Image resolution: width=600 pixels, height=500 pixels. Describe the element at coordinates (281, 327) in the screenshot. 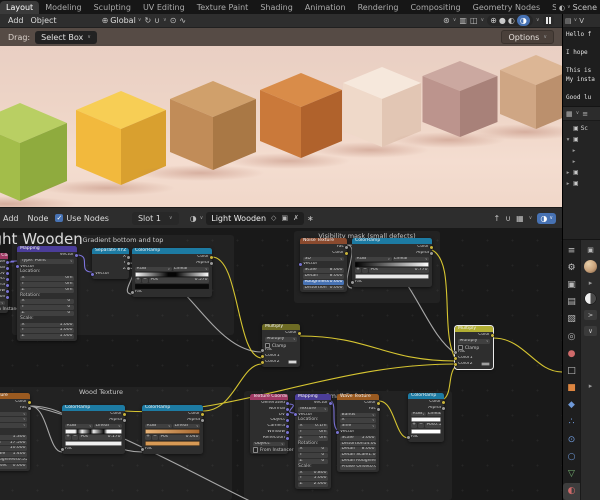

I see `node-header-multiply-1: Multiply` at that location.